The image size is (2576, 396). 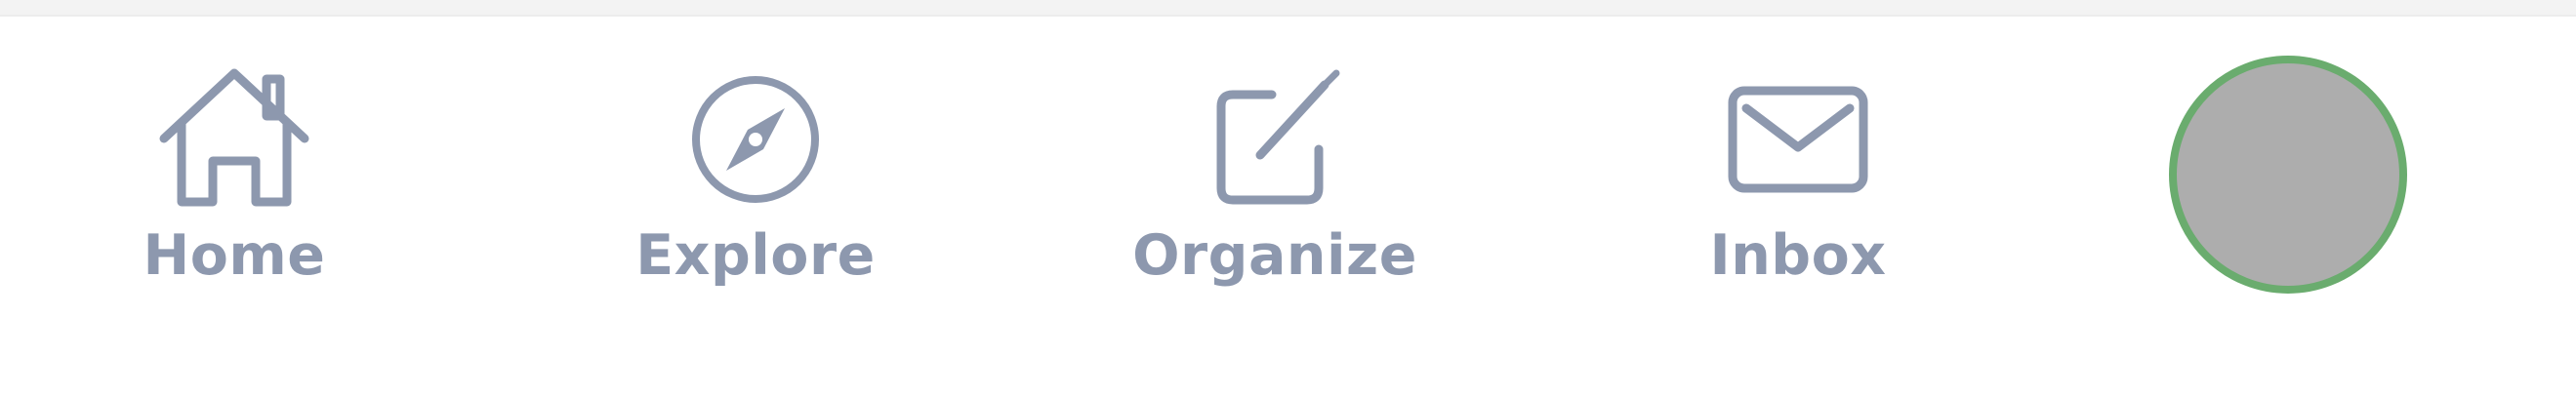 I want to click on user-avatar, so click(x=2288, y=175).